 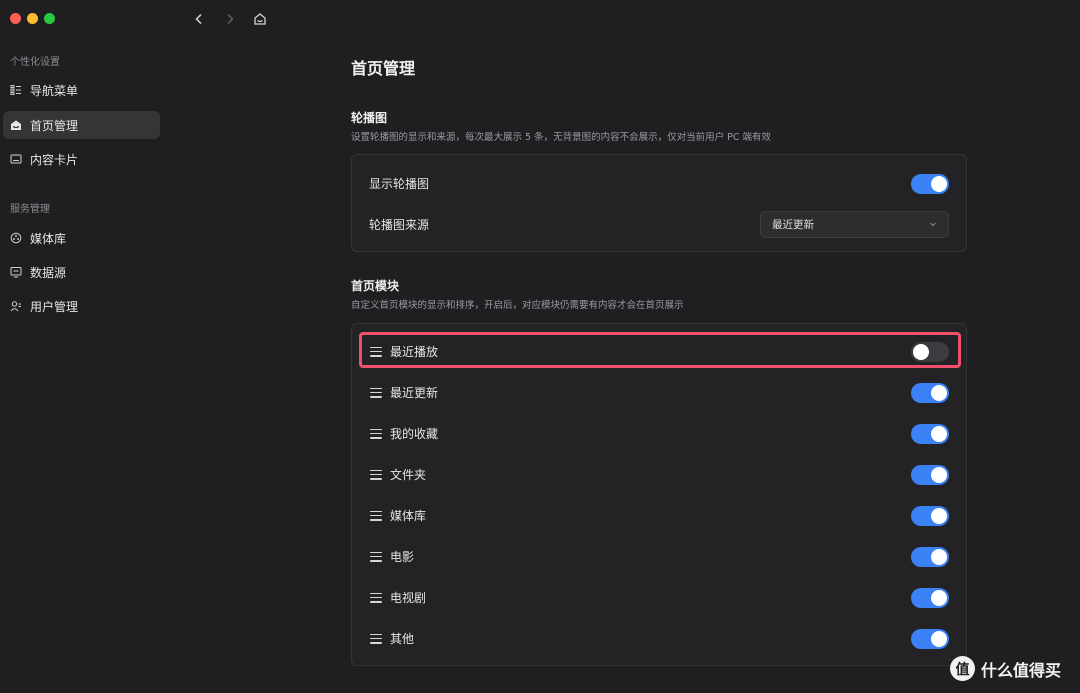 I want to click on carousel-show-label: 显示轮播图, so click(x=399, y=184).